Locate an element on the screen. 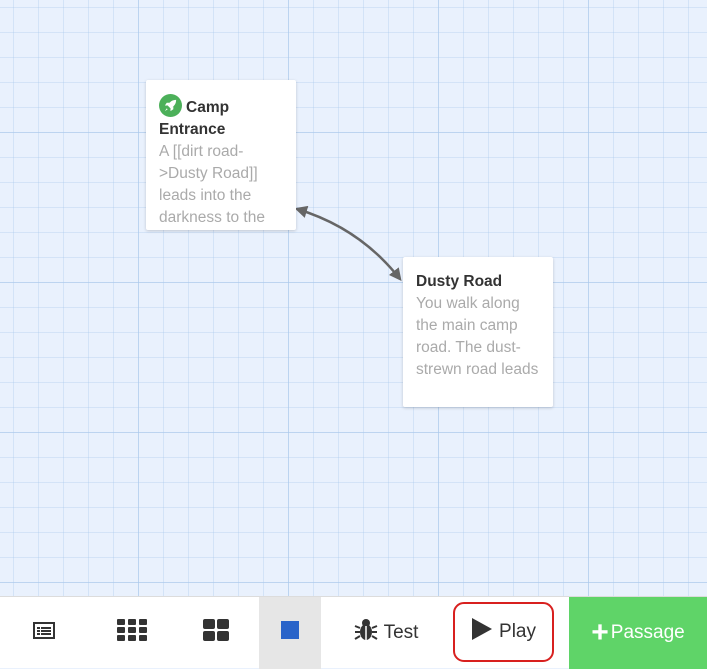 The width and height of the screenshot is (707, 669). passage-links is located at coordinates (348, 243).